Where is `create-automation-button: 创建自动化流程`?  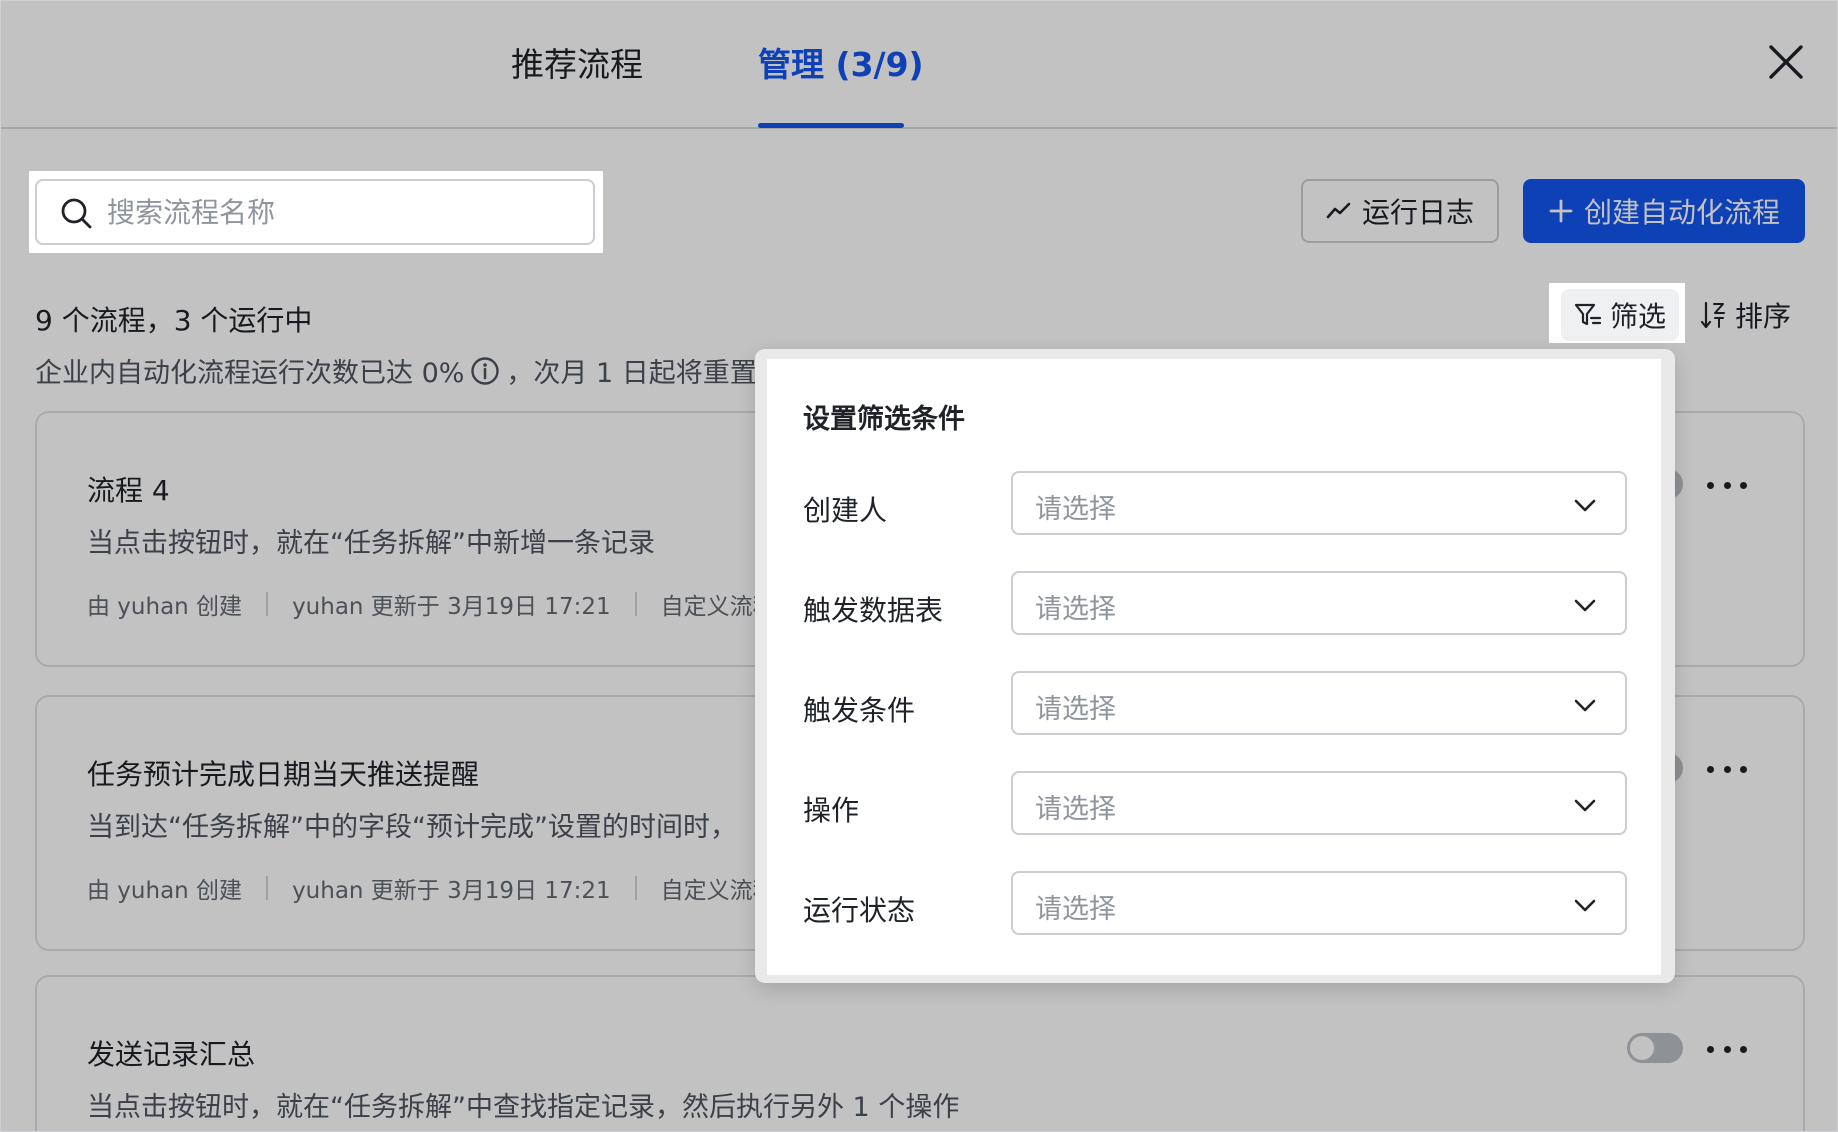 create-automation-button: 创建自动化流程 is located at coordinates (1664, 211).